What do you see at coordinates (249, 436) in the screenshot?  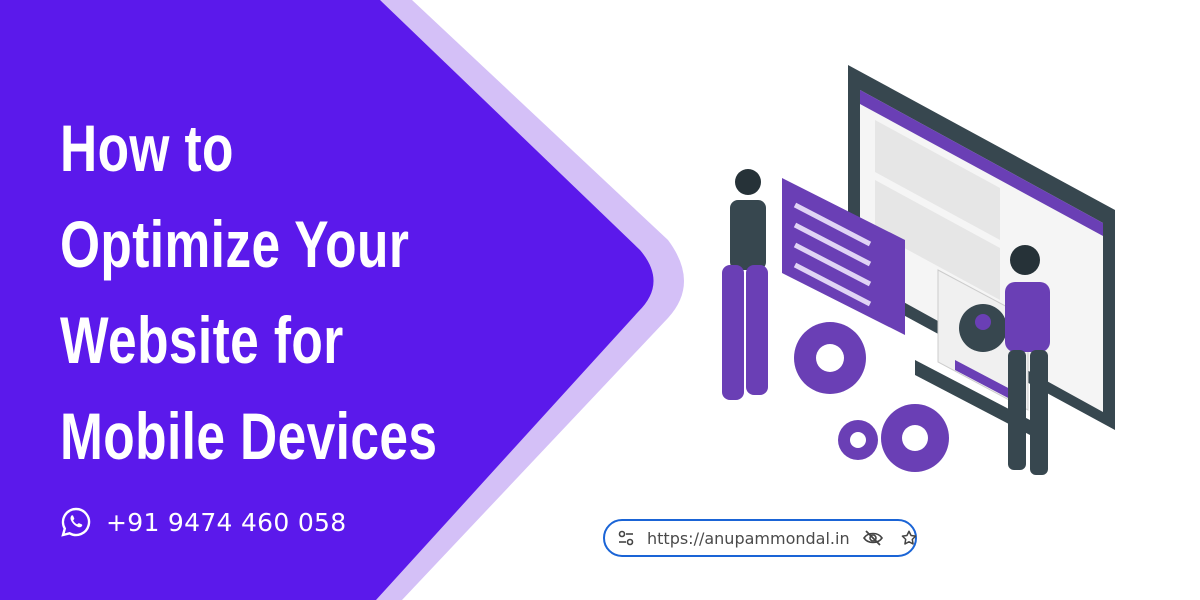 I see `title-line: Mobile Devices` at bounding box center [249, 436].